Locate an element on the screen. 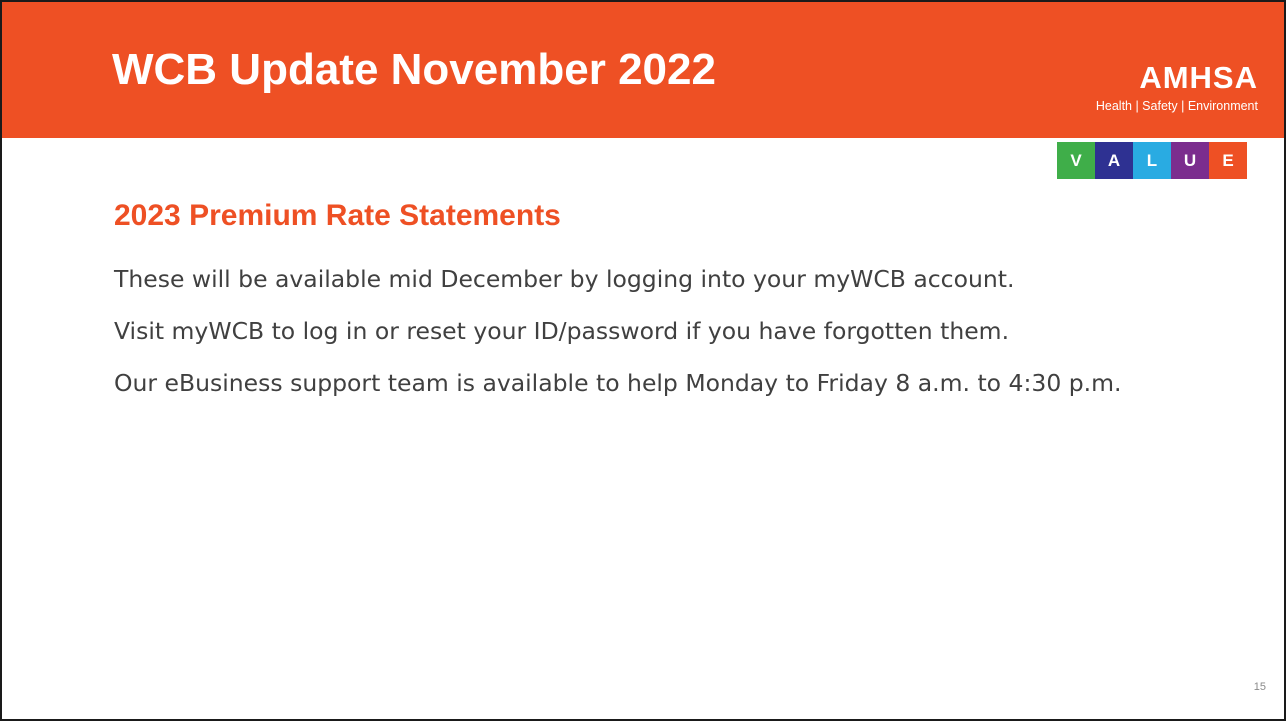  value-letter-e: E is located at coordinates (1228, 160).